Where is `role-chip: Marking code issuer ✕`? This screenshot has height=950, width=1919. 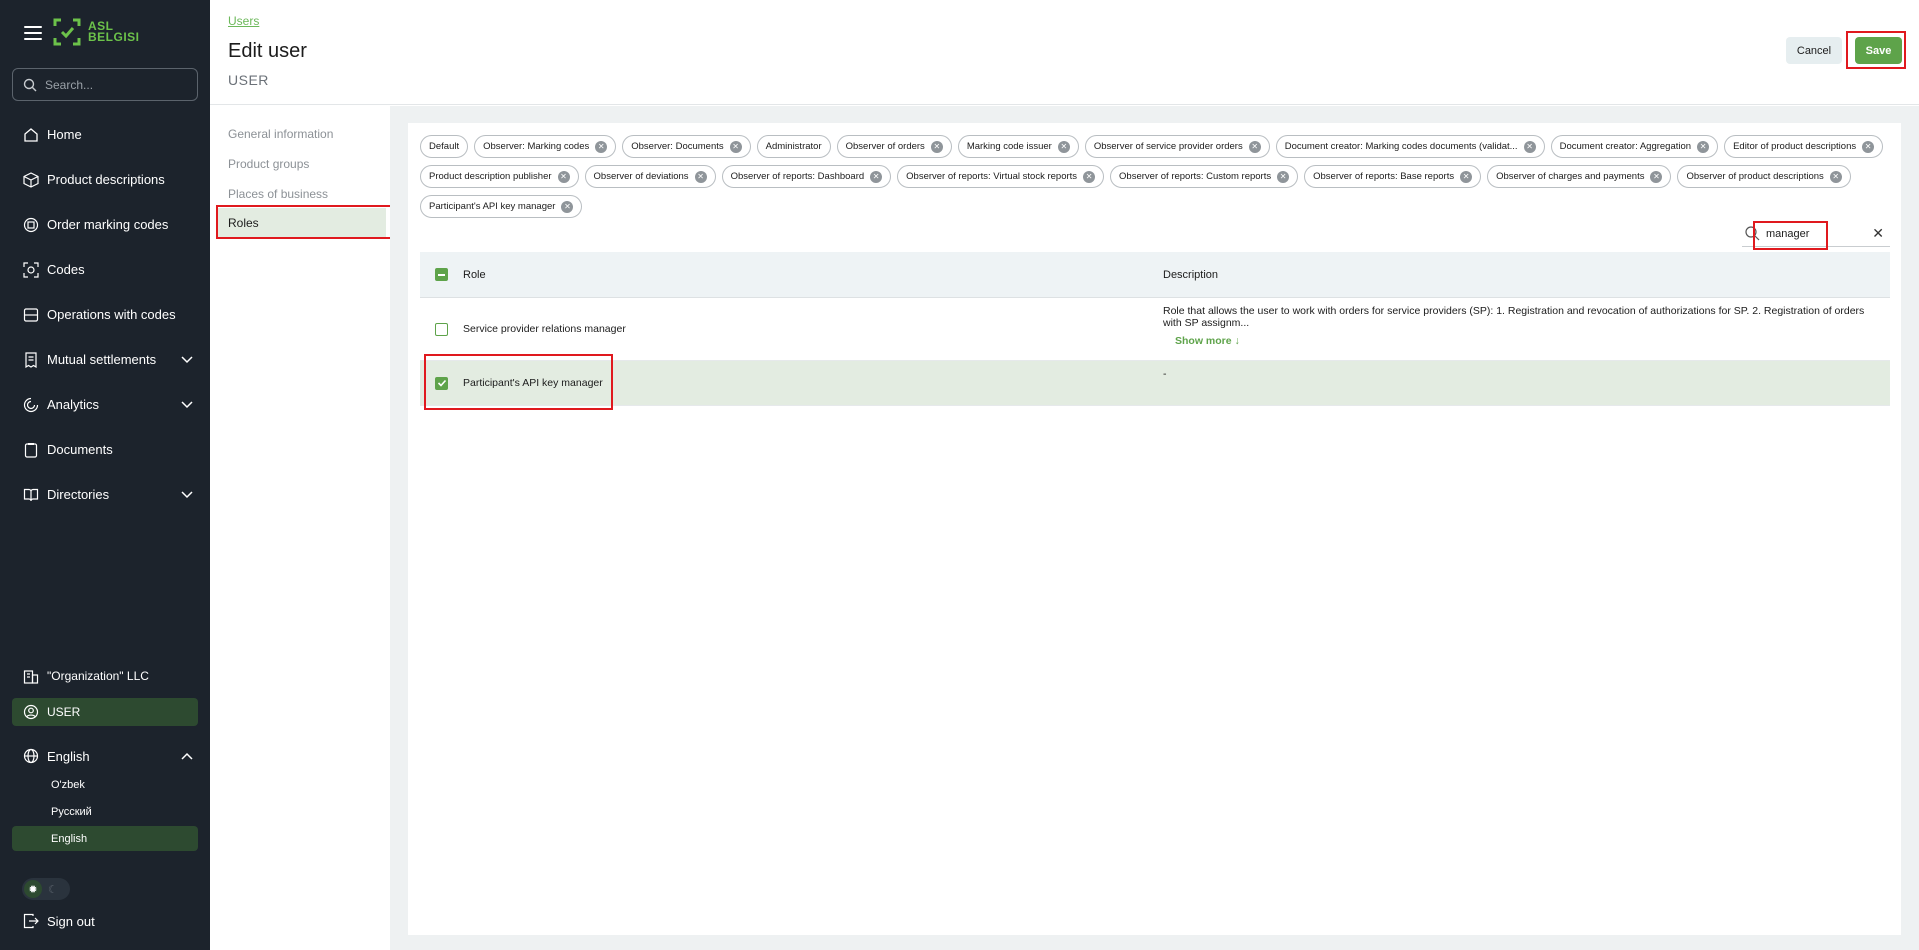 role-chip: Marking code issuer ✕ is located at coordinates (1018, 146).